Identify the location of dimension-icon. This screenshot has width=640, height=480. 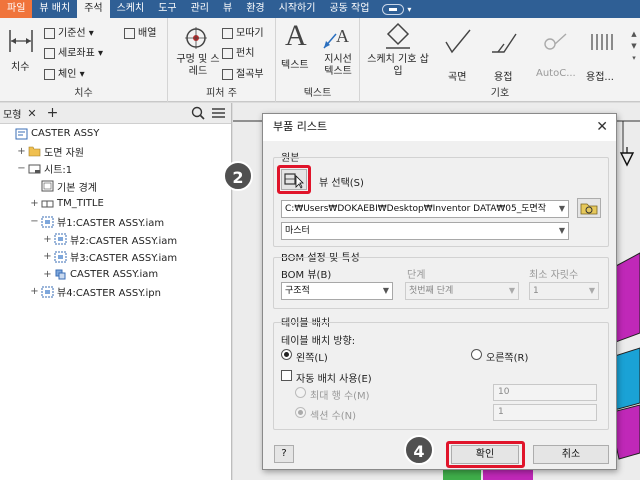
(21, 41).